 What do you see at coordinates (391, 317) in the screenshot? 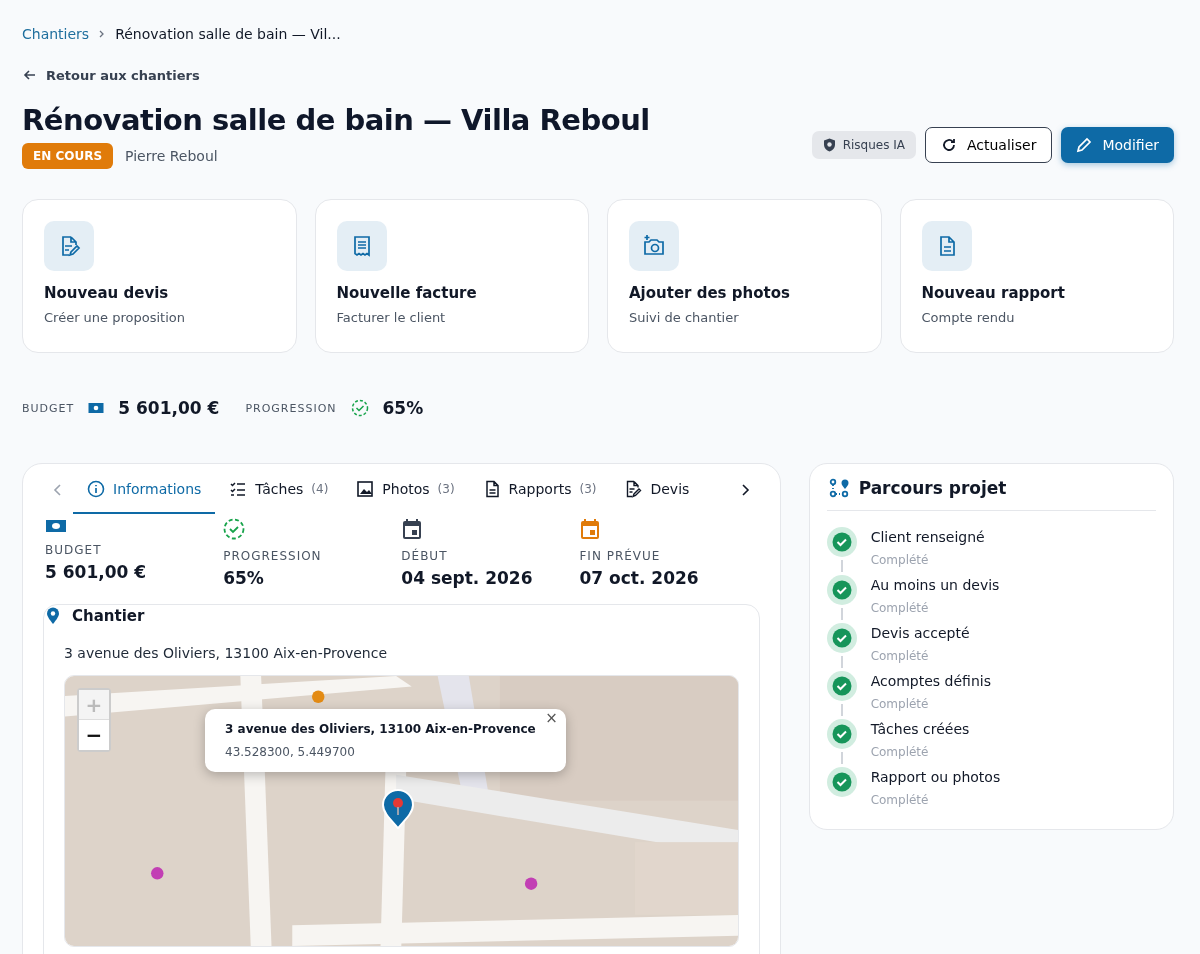
I see `card-subtitle: Facturer le client` at bounding box center [391, 317].